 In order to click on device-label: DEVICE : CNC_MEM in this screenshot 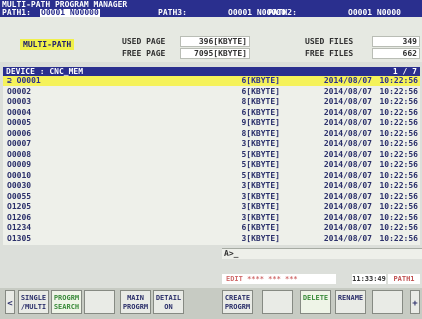, I will do `click(45, 71)`.